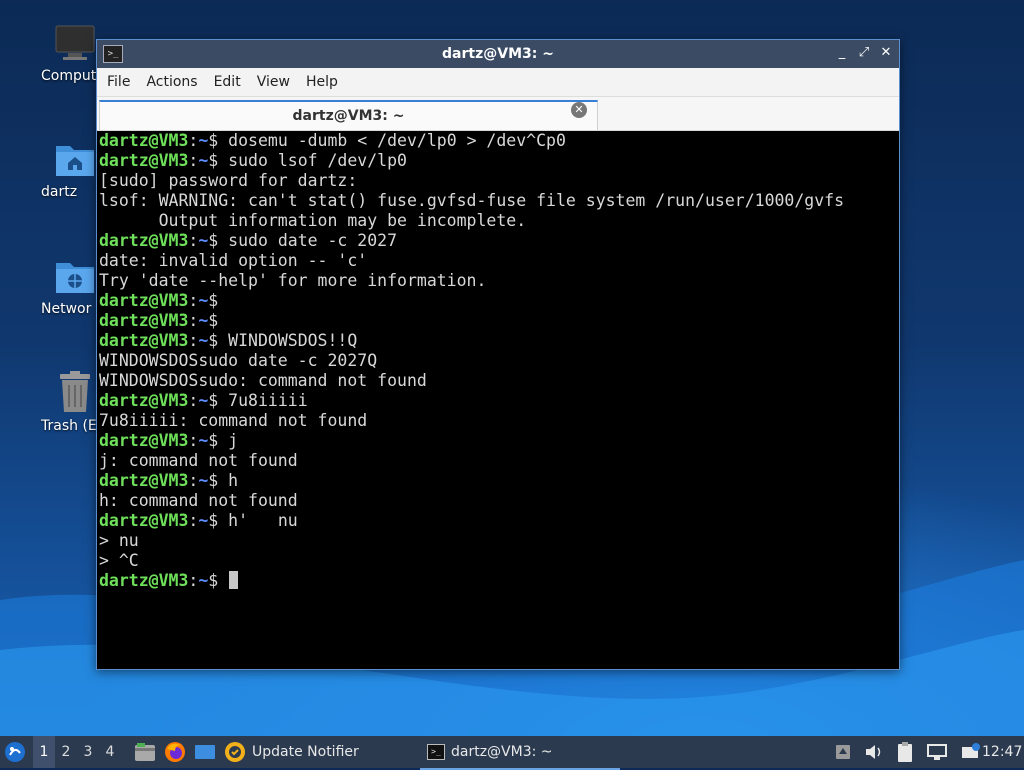  Describe the element at coordinates (317, 160) in the screenshot. I see `line-text: sudo lsof /dev/lp0` at that location.